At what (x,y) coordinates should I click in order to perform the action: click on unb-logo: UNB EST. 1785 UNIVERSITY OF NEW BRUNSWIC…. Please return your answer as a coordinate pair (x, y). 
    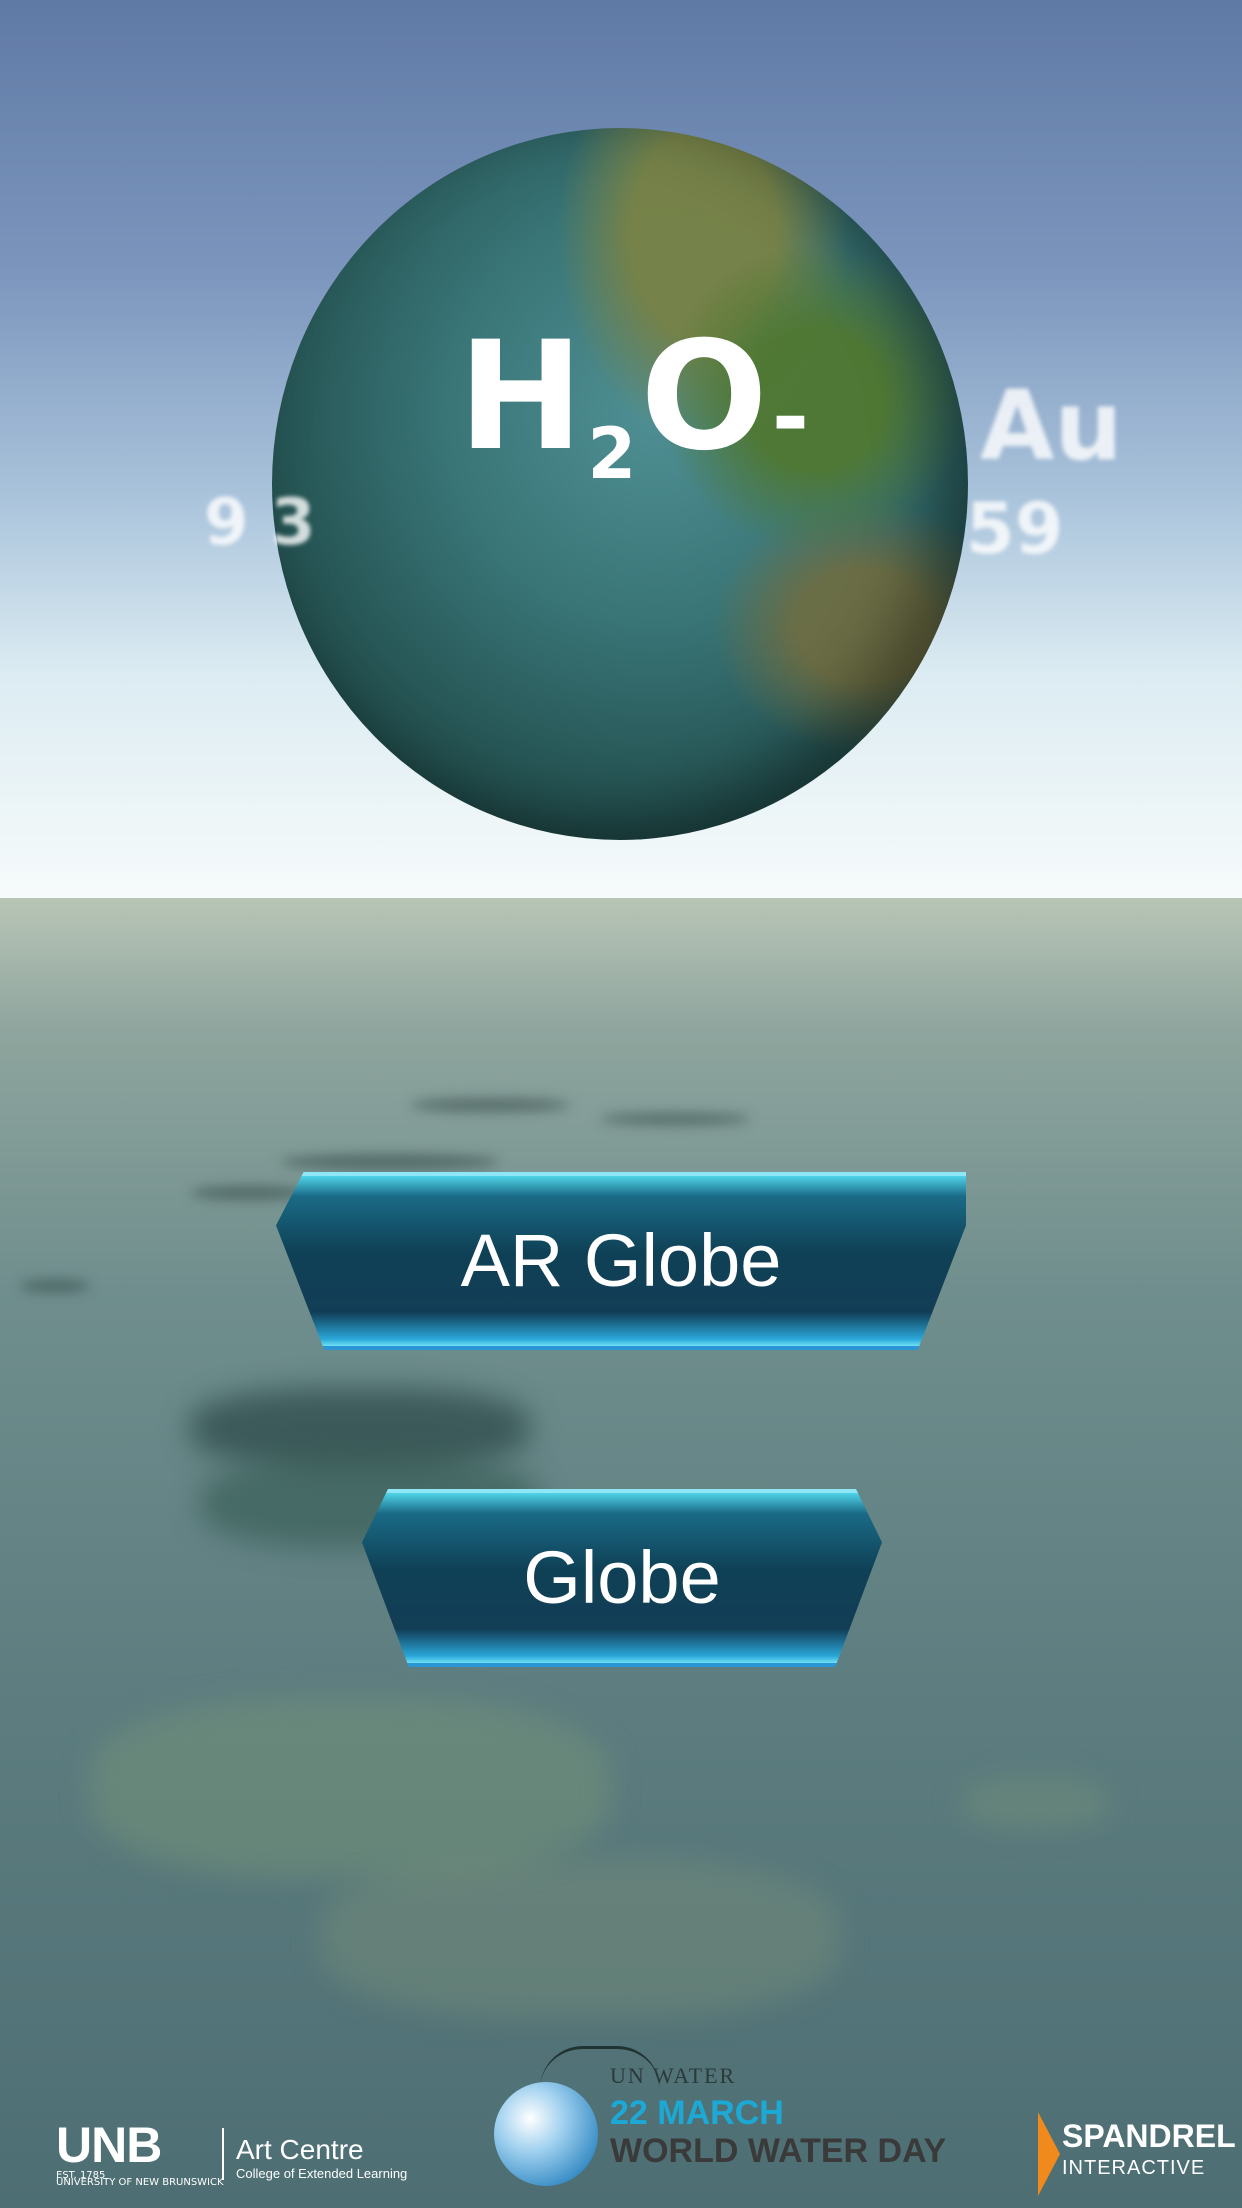
    Looking at the image, I should click on (140, 2152).